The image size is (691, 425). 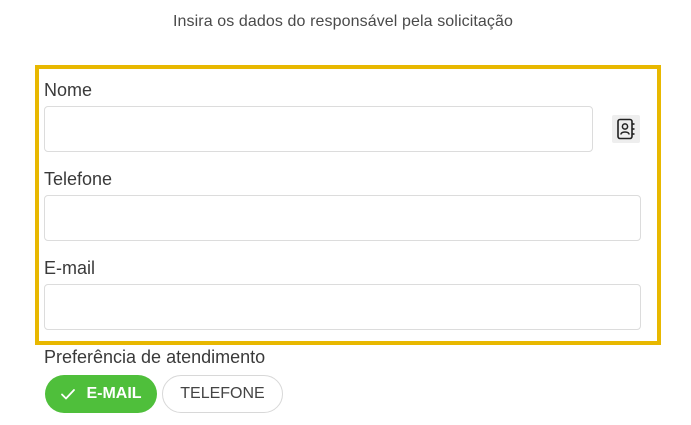 I want to click on preference-phone-label: TELEFONE, so click(x=222, y=393).